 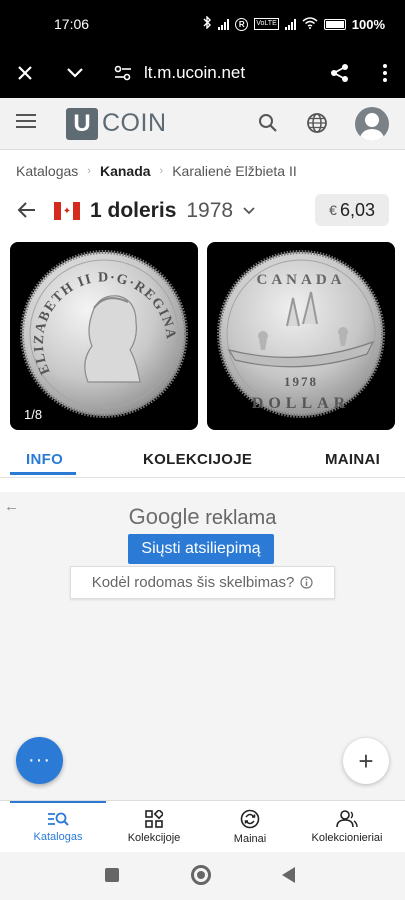 I want to click on info-icon, so click(x=306, y=582).